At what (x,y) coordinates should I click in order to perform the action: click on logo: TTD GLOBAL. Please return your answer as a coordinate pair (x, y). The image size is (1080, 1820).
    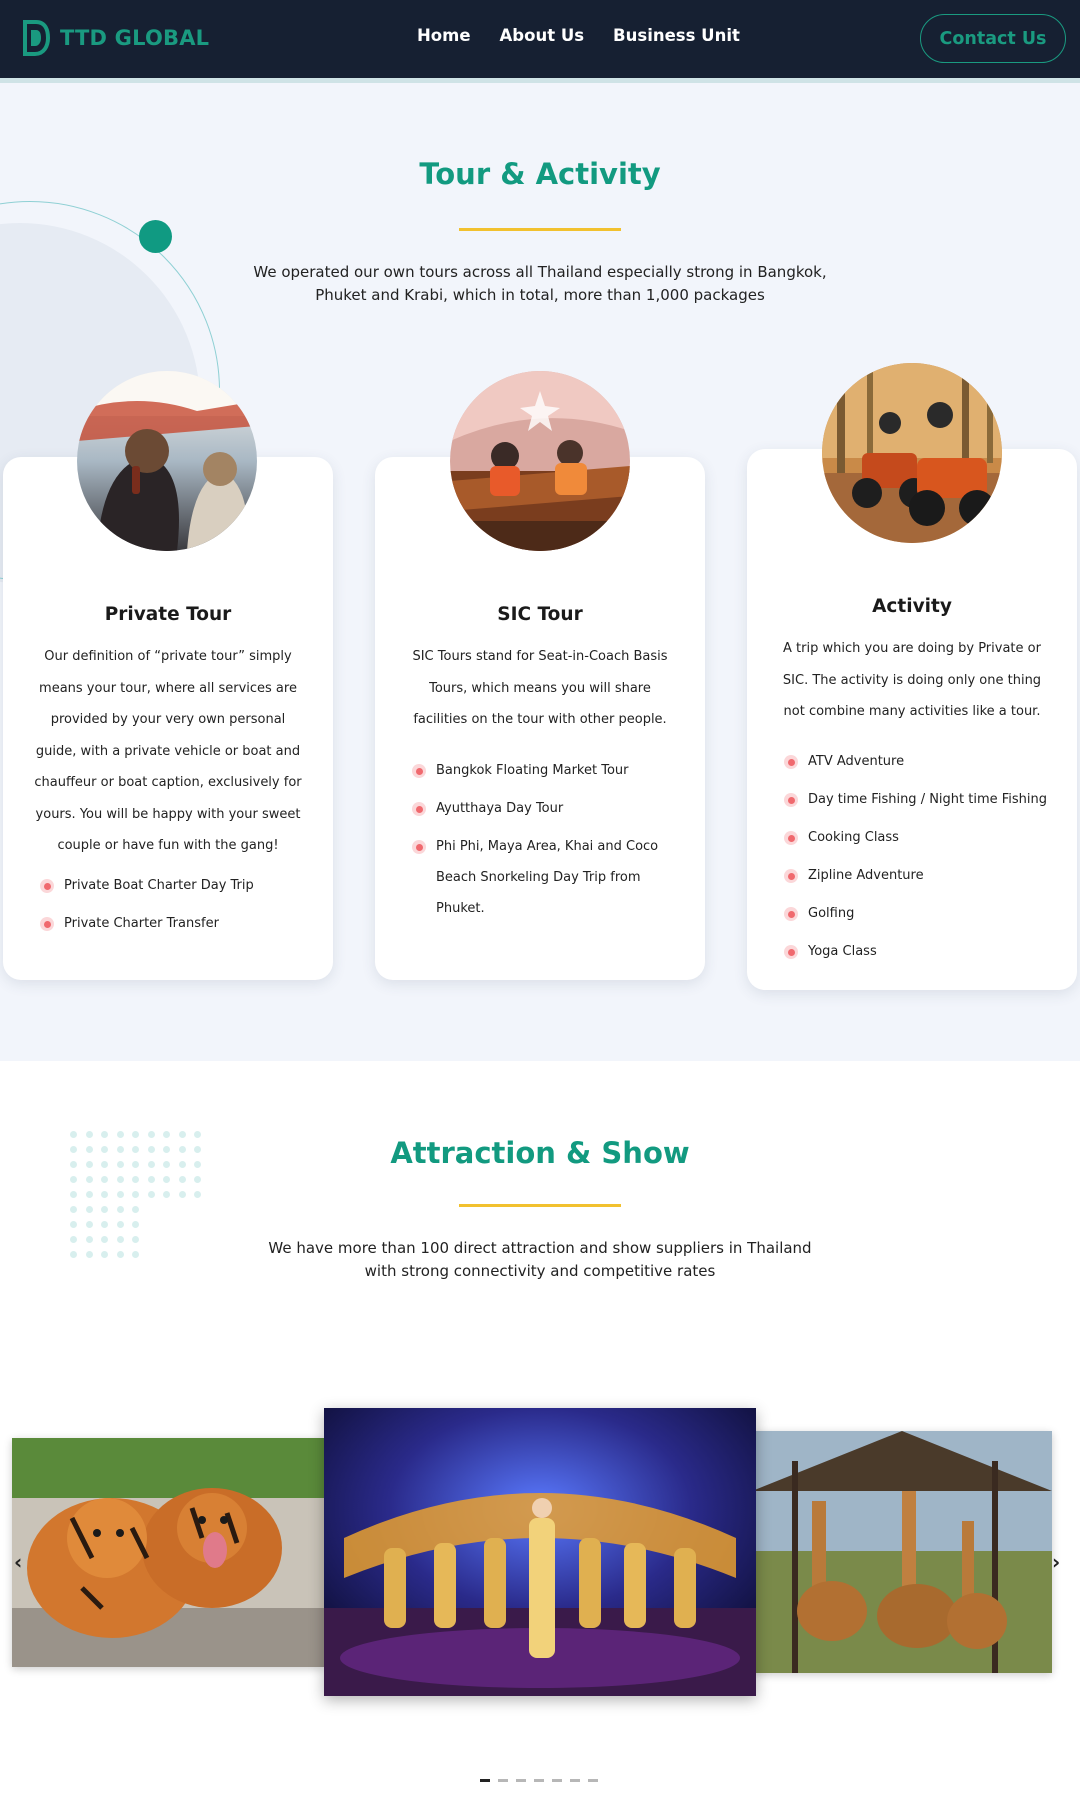
    Looking at the image, I should click on (115, 38).